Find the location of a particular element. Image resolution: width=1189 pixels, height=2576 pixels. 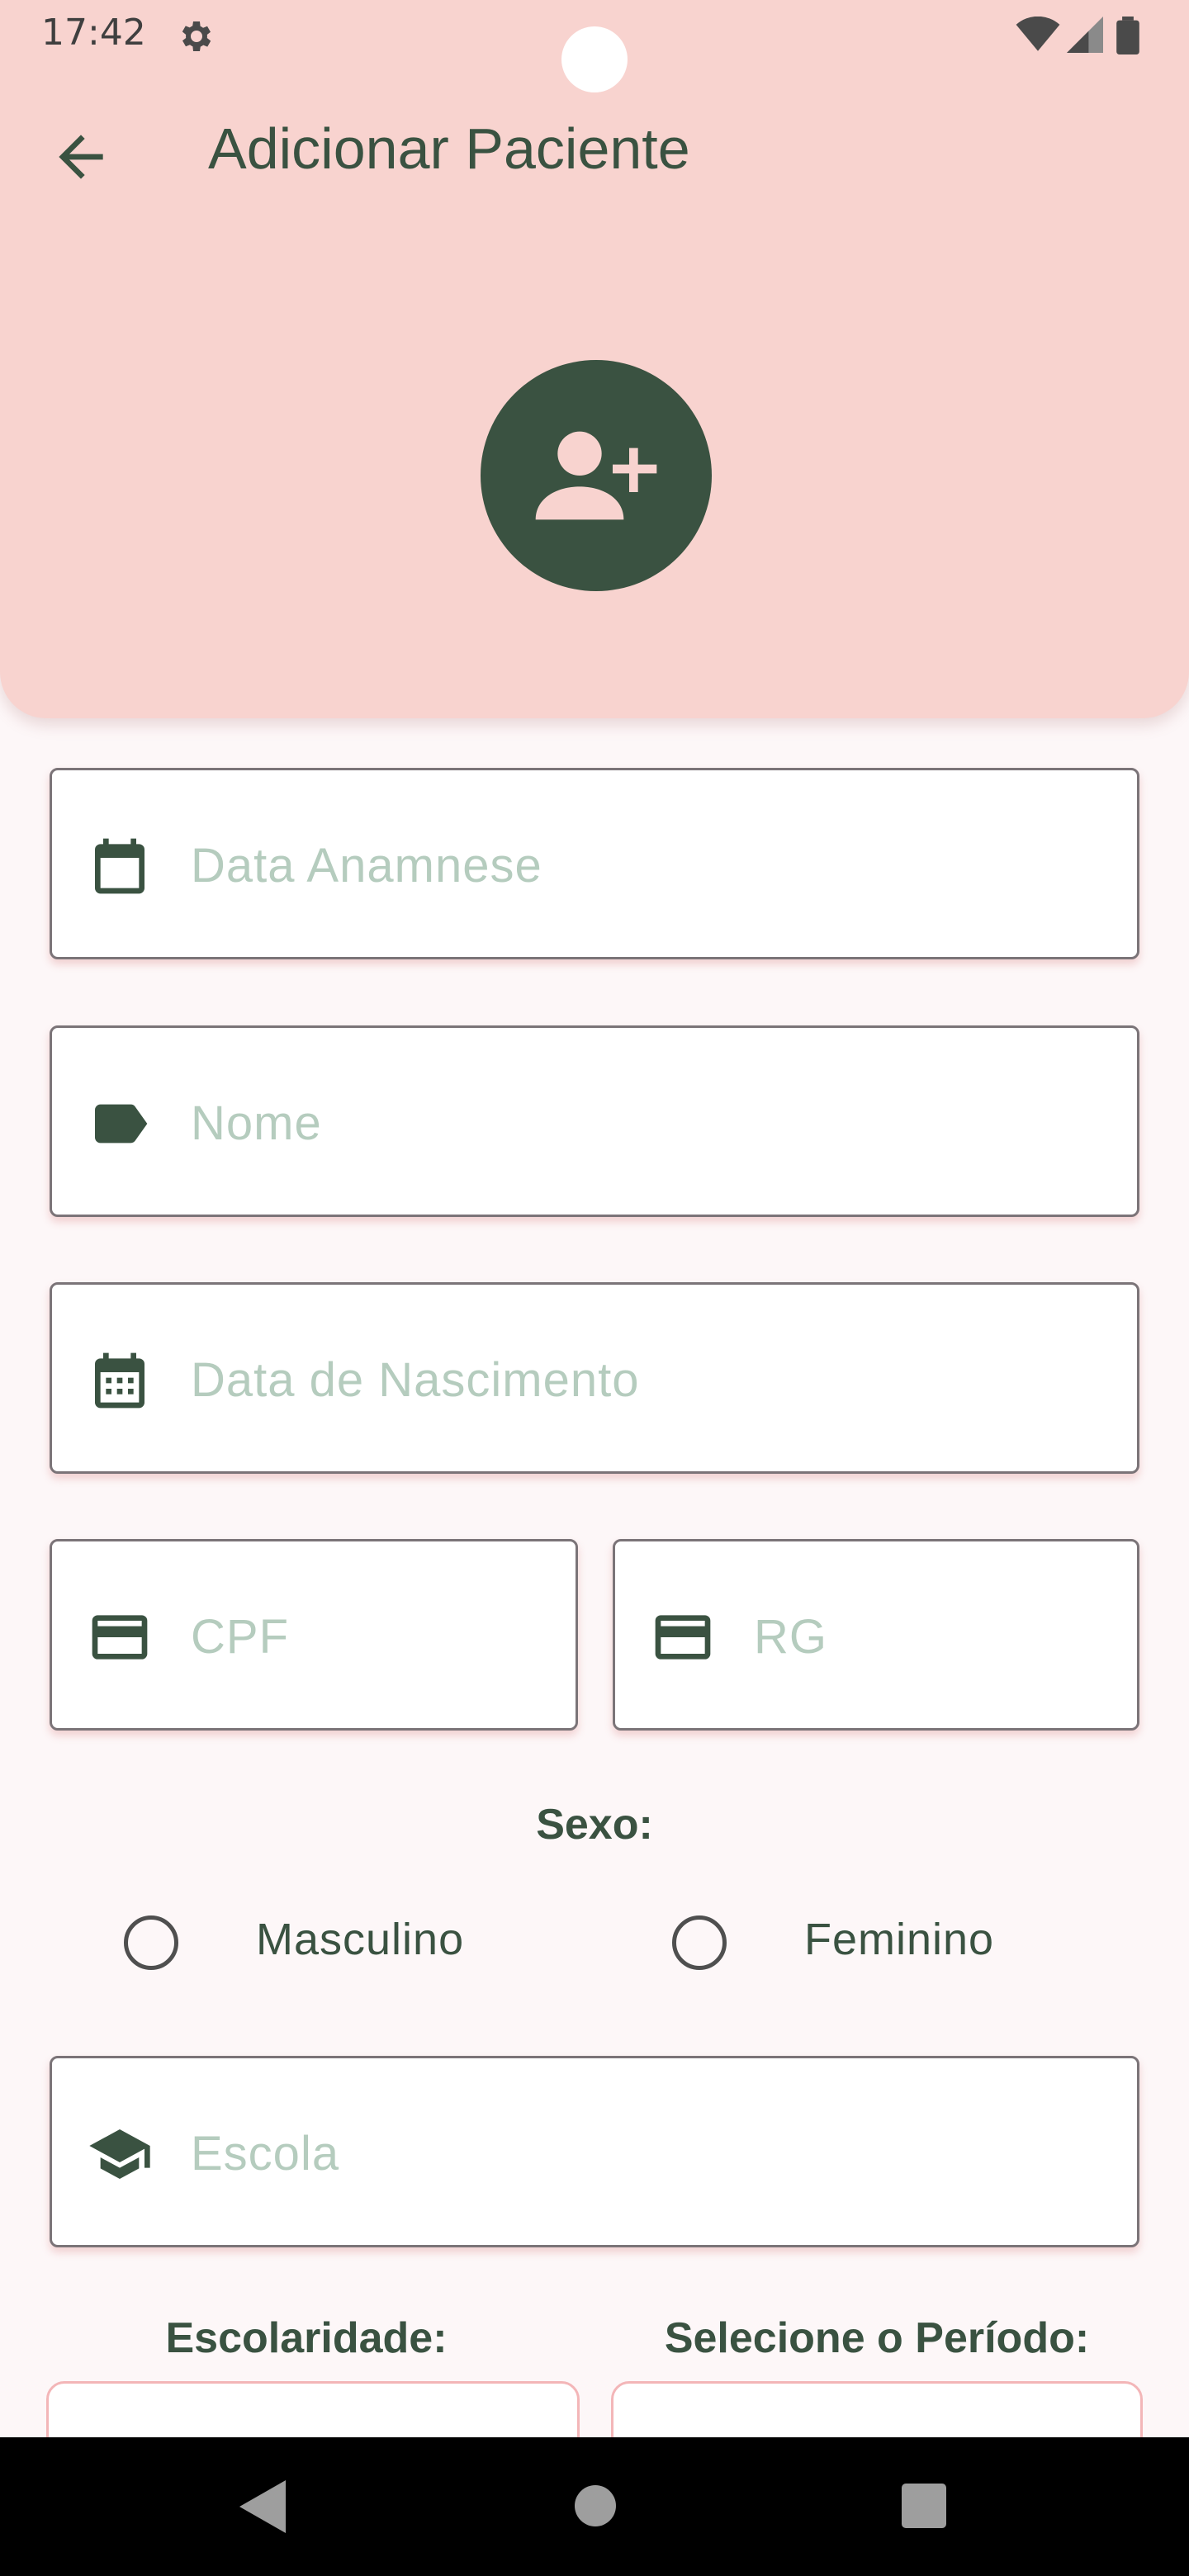

person-add-icon is located at coordinates (596, 475).